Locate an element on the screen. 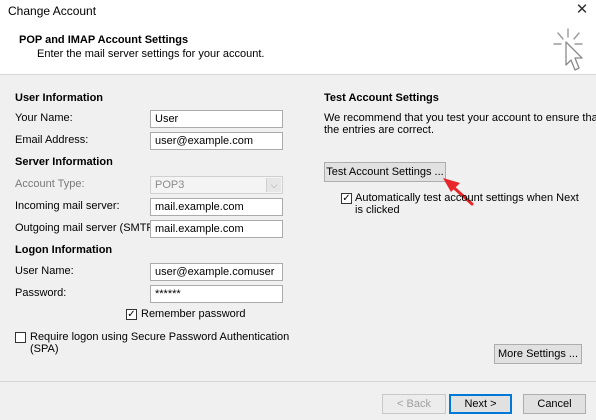  title-bar: Change Account ✕ is located at coordinates (298, 11).